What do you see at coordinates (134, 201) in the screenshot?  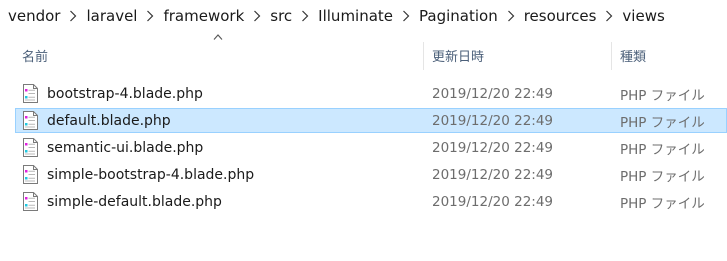 I see `file-name: simple-default.blade.php` at bounding box center [134, 201].